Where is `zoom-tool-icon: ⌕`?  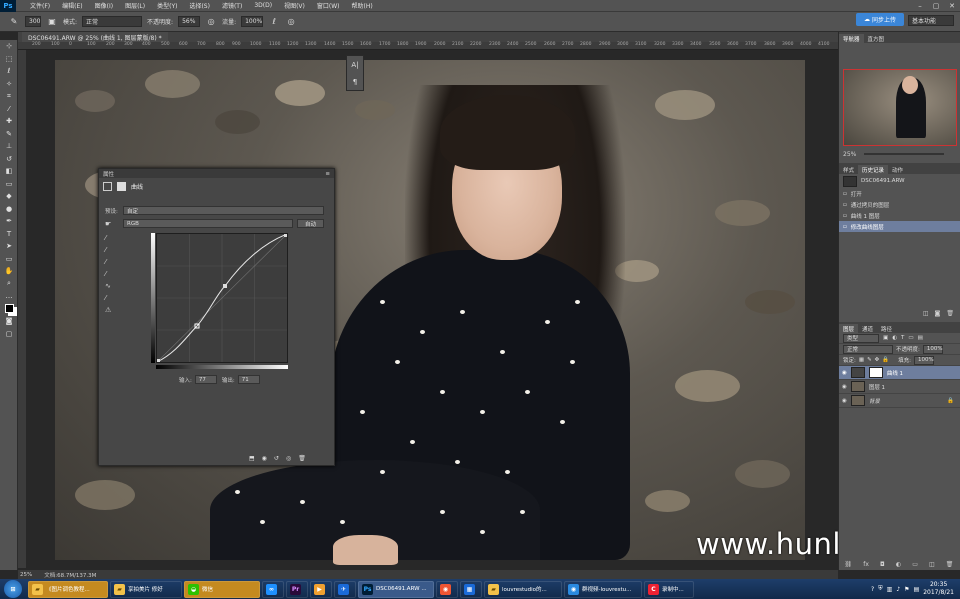 zoom-tool-icon: ⌕ is located at coordinates (9, 284).